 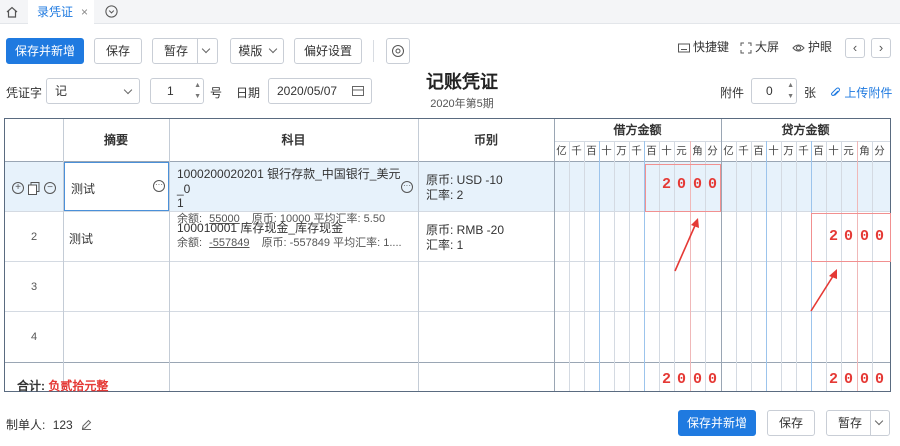 What do you see at coordinates (293, 140) in the screenshot?
I see `subject-header: 科目` at bounding box center [293, 140].